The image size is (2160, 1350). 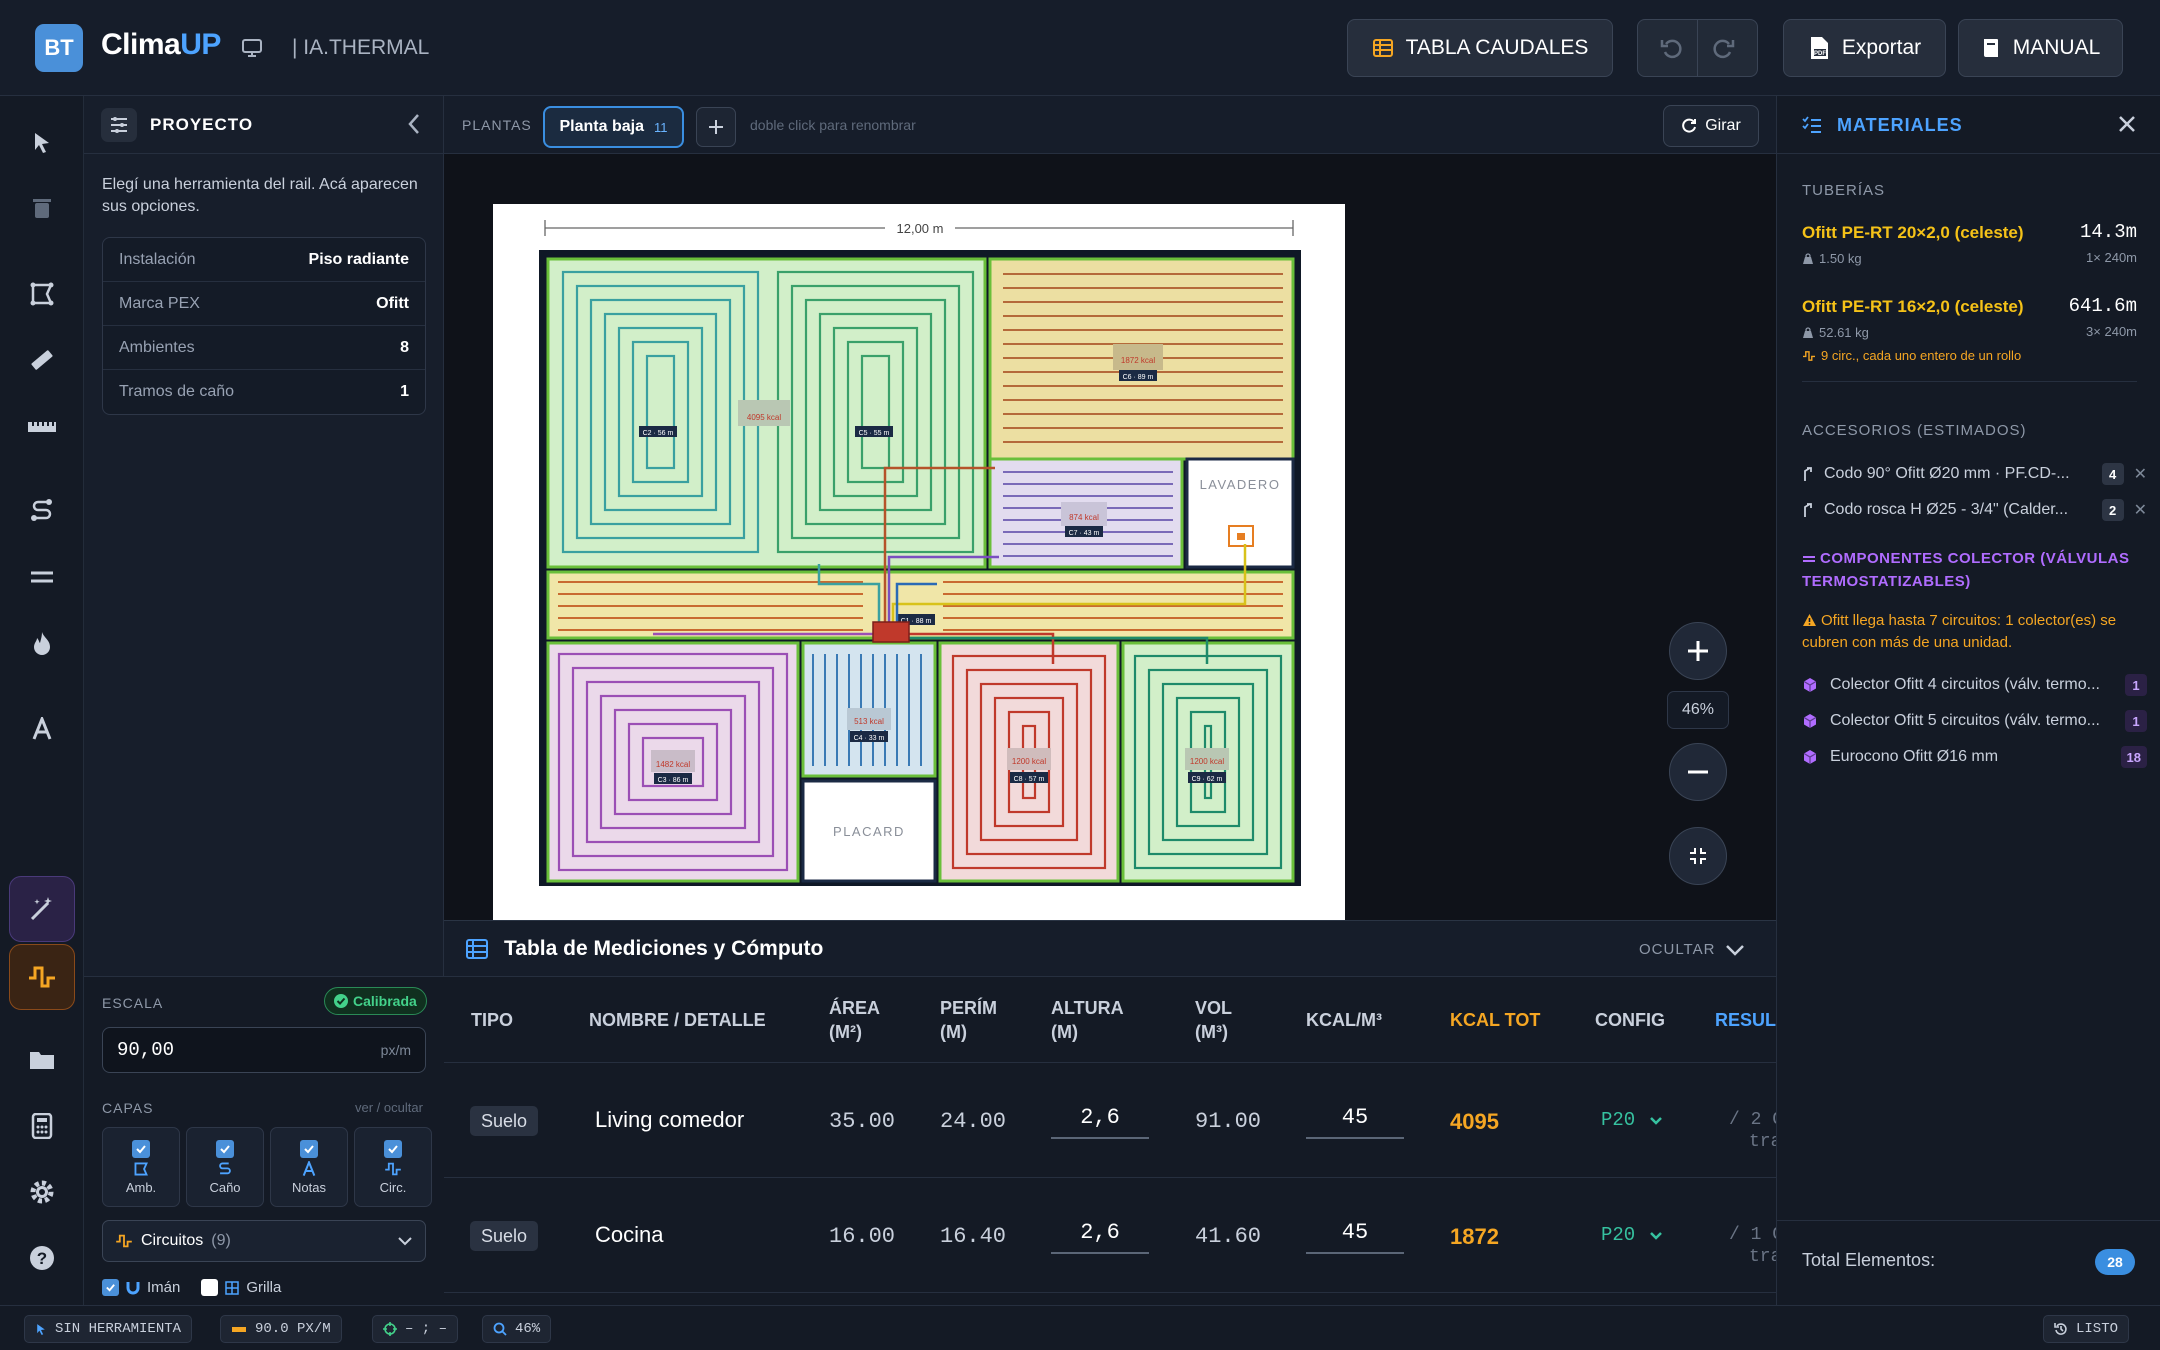 What do you see at coordinates (264, 1050) in the screenshot?
I see `scale-input: 90,00 px/m` at bounding box center [264, 1050].